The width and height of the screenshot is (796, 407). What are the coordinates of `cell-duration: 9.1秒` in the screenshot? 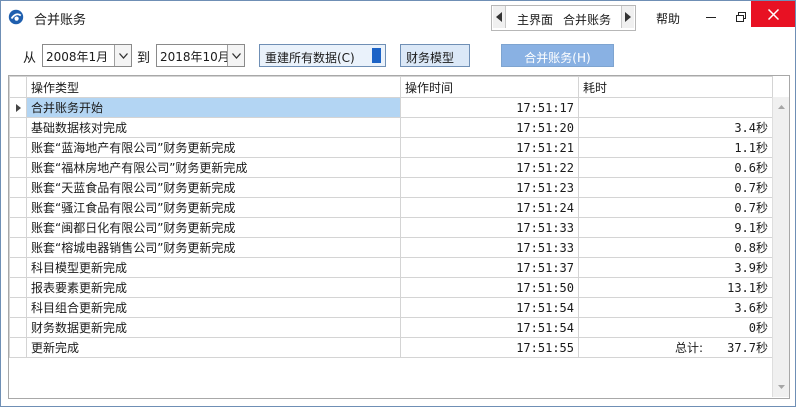 It's located at (675, 227).